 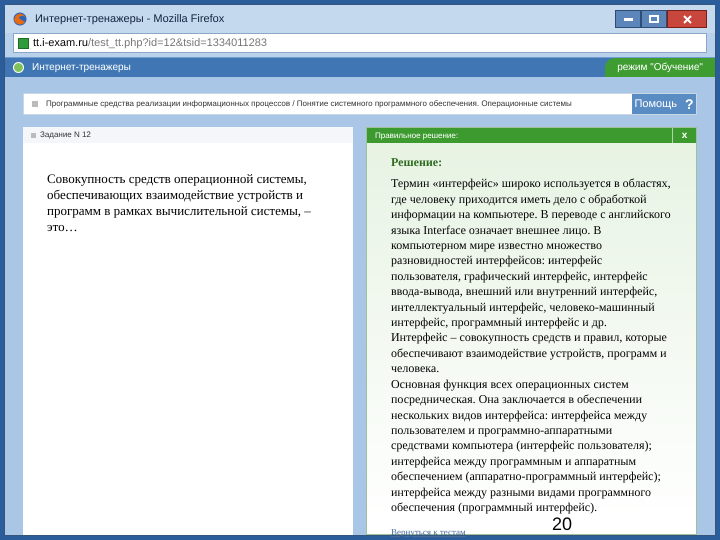 I want to click on browser-logo-icon, so click(x=20, y=19).